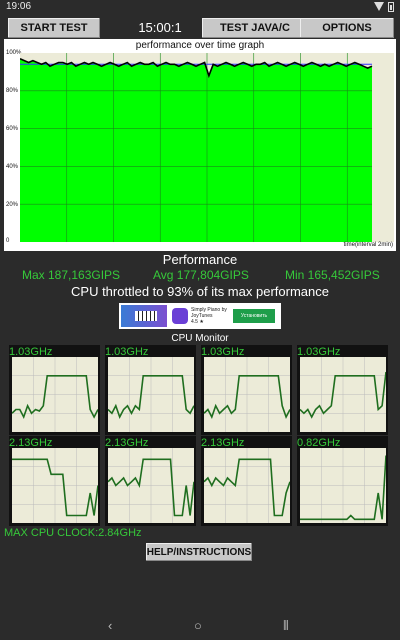 The height and width of the screenshot is (640, 400). I want to click on ad-install-button: Установить, so click(254, 316).